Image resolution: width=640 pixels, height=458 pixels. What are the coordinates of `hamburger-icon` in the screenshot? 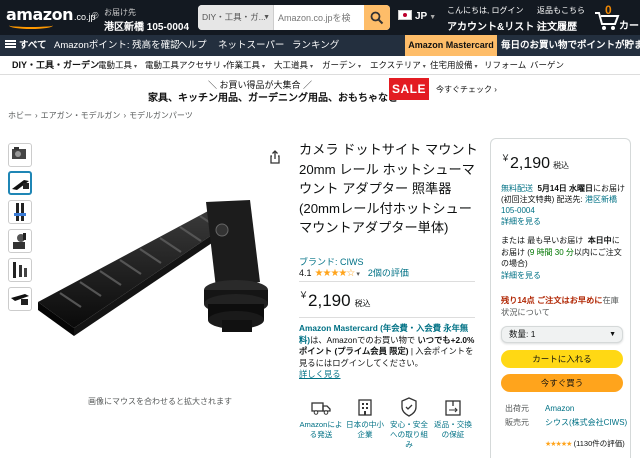 It's located at (10, 44).